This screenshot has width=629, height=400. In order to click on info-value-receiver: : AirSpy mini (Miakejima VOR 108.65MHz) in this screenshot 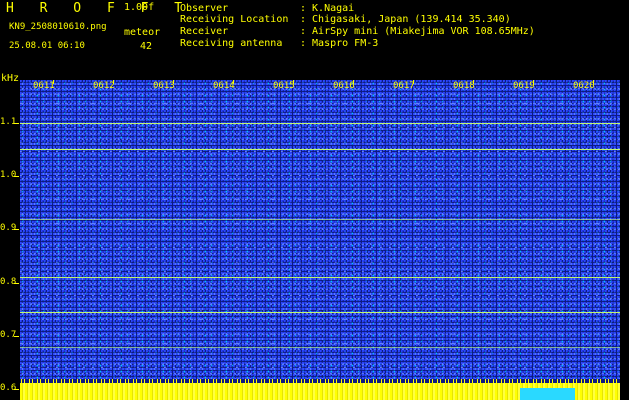, I will do `click(417, 31)`.